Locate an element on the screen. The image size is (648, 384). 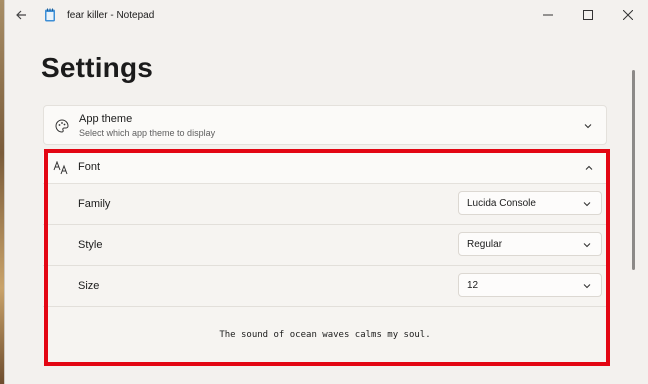
maximize-icon is located at coordinates (588, 15).